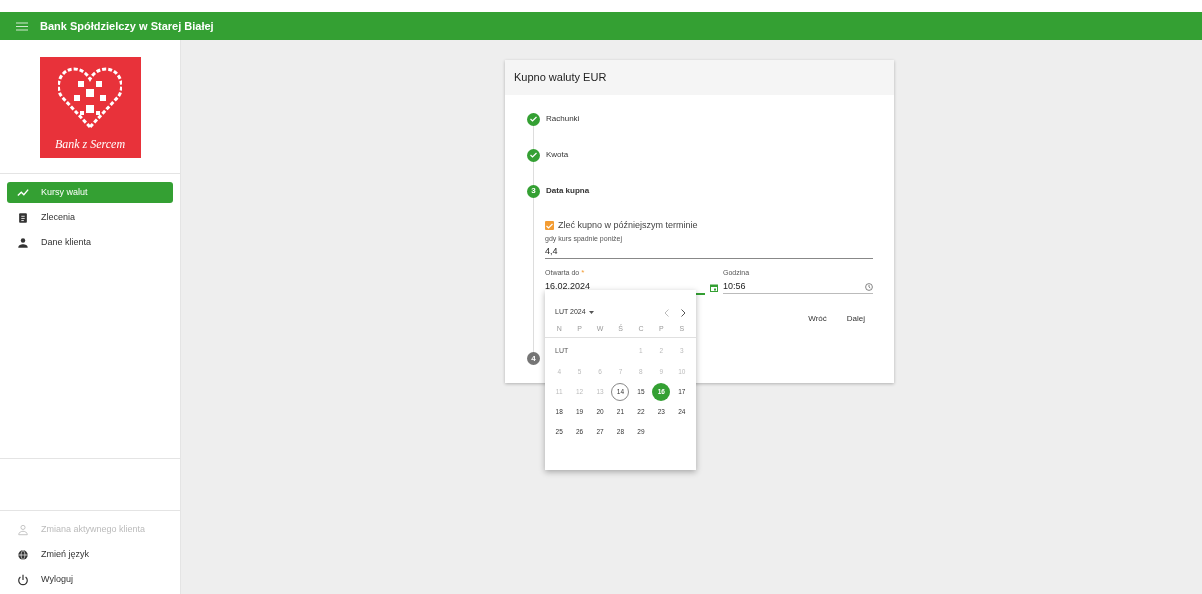 The width and height of the screenshot is (1202, 594). Describe the element at coordinates (628, 225) in the screenshot. I see `checkbox-label: Zleć kupno w późniejszym terminie` at that location.